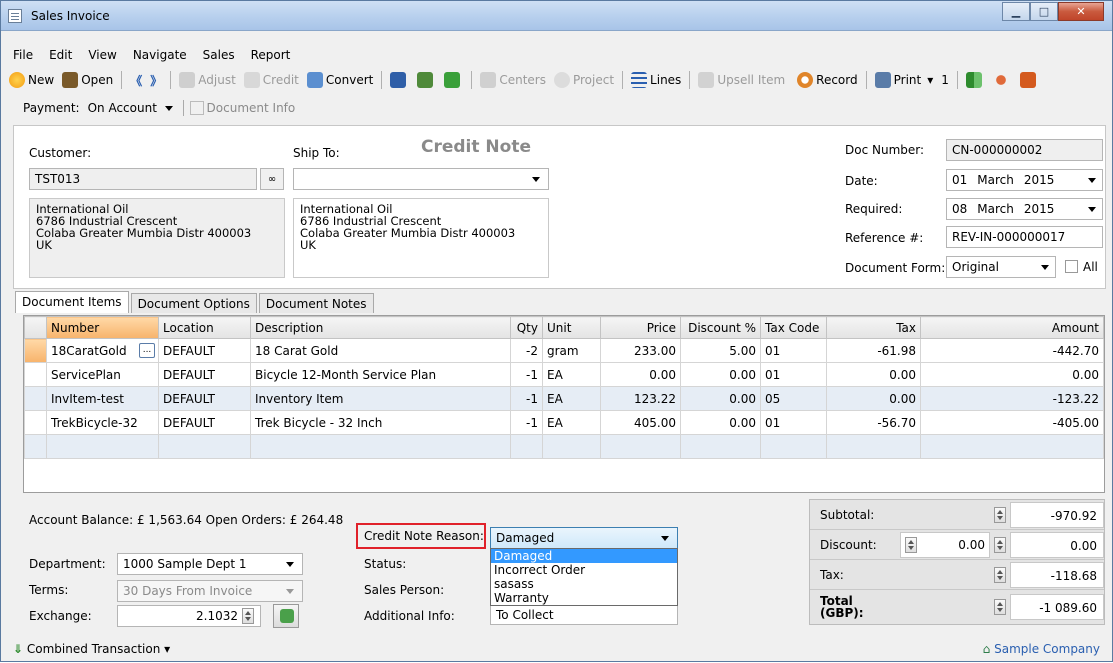  What do you see at coordinates (640, 350) in the screenshot?
I see `cell-price: 233.00` at bounding box center [640, 350].